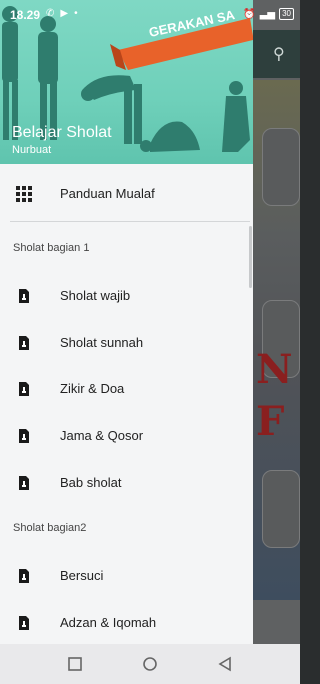 The height and width of the screenshot is (684, 320). Describe the element at coordinates (32, 150) in the screenshot. I see `app-subtitle: Nurbuat` at that location.